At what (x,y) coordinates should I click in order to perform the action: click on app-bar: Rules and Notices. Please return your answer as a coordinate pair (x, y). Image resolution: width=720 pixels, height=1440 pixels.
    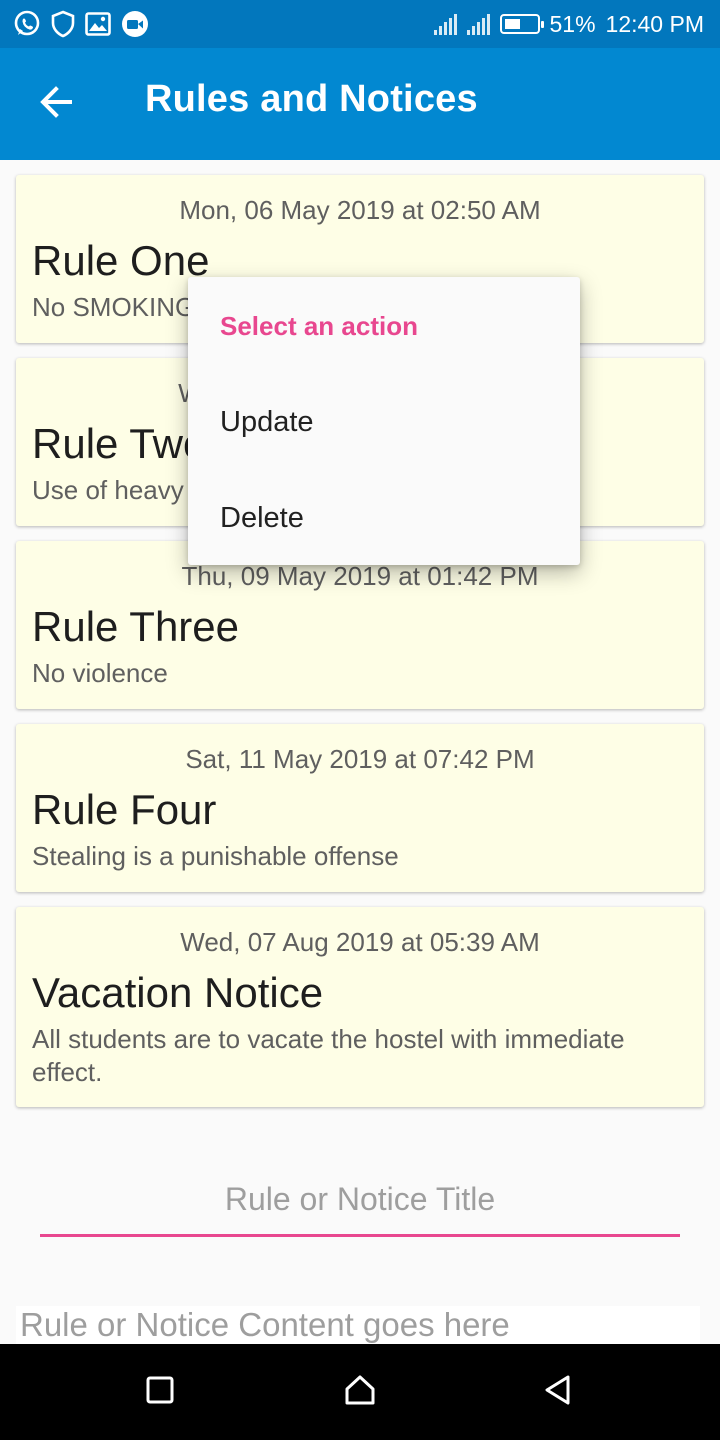
    Looking at the image, I should click on (360, 104).